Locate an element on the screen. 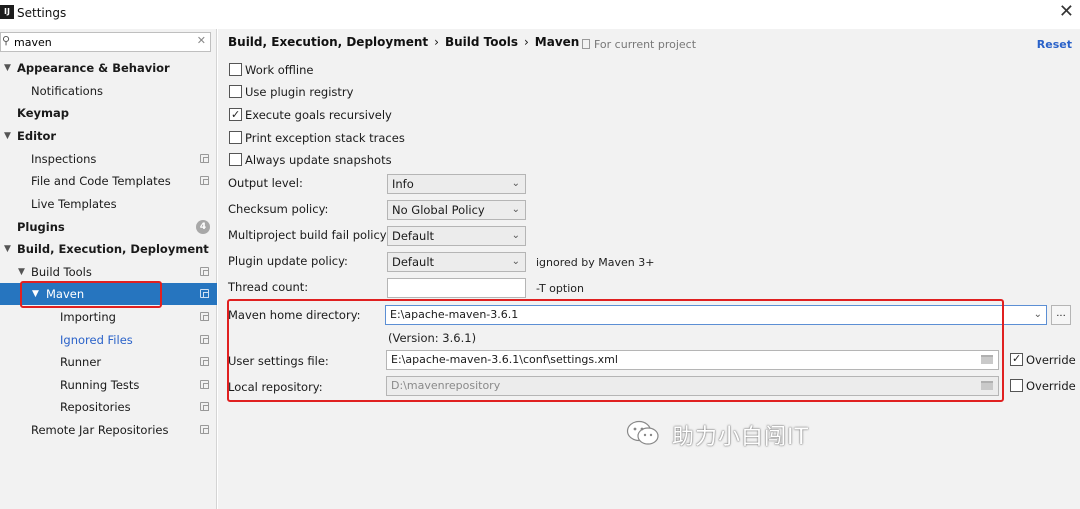 The width and height of the screenshot is (1080, 509). tree-item-maven: ▼ Maven is located at coordinates (108, 294).